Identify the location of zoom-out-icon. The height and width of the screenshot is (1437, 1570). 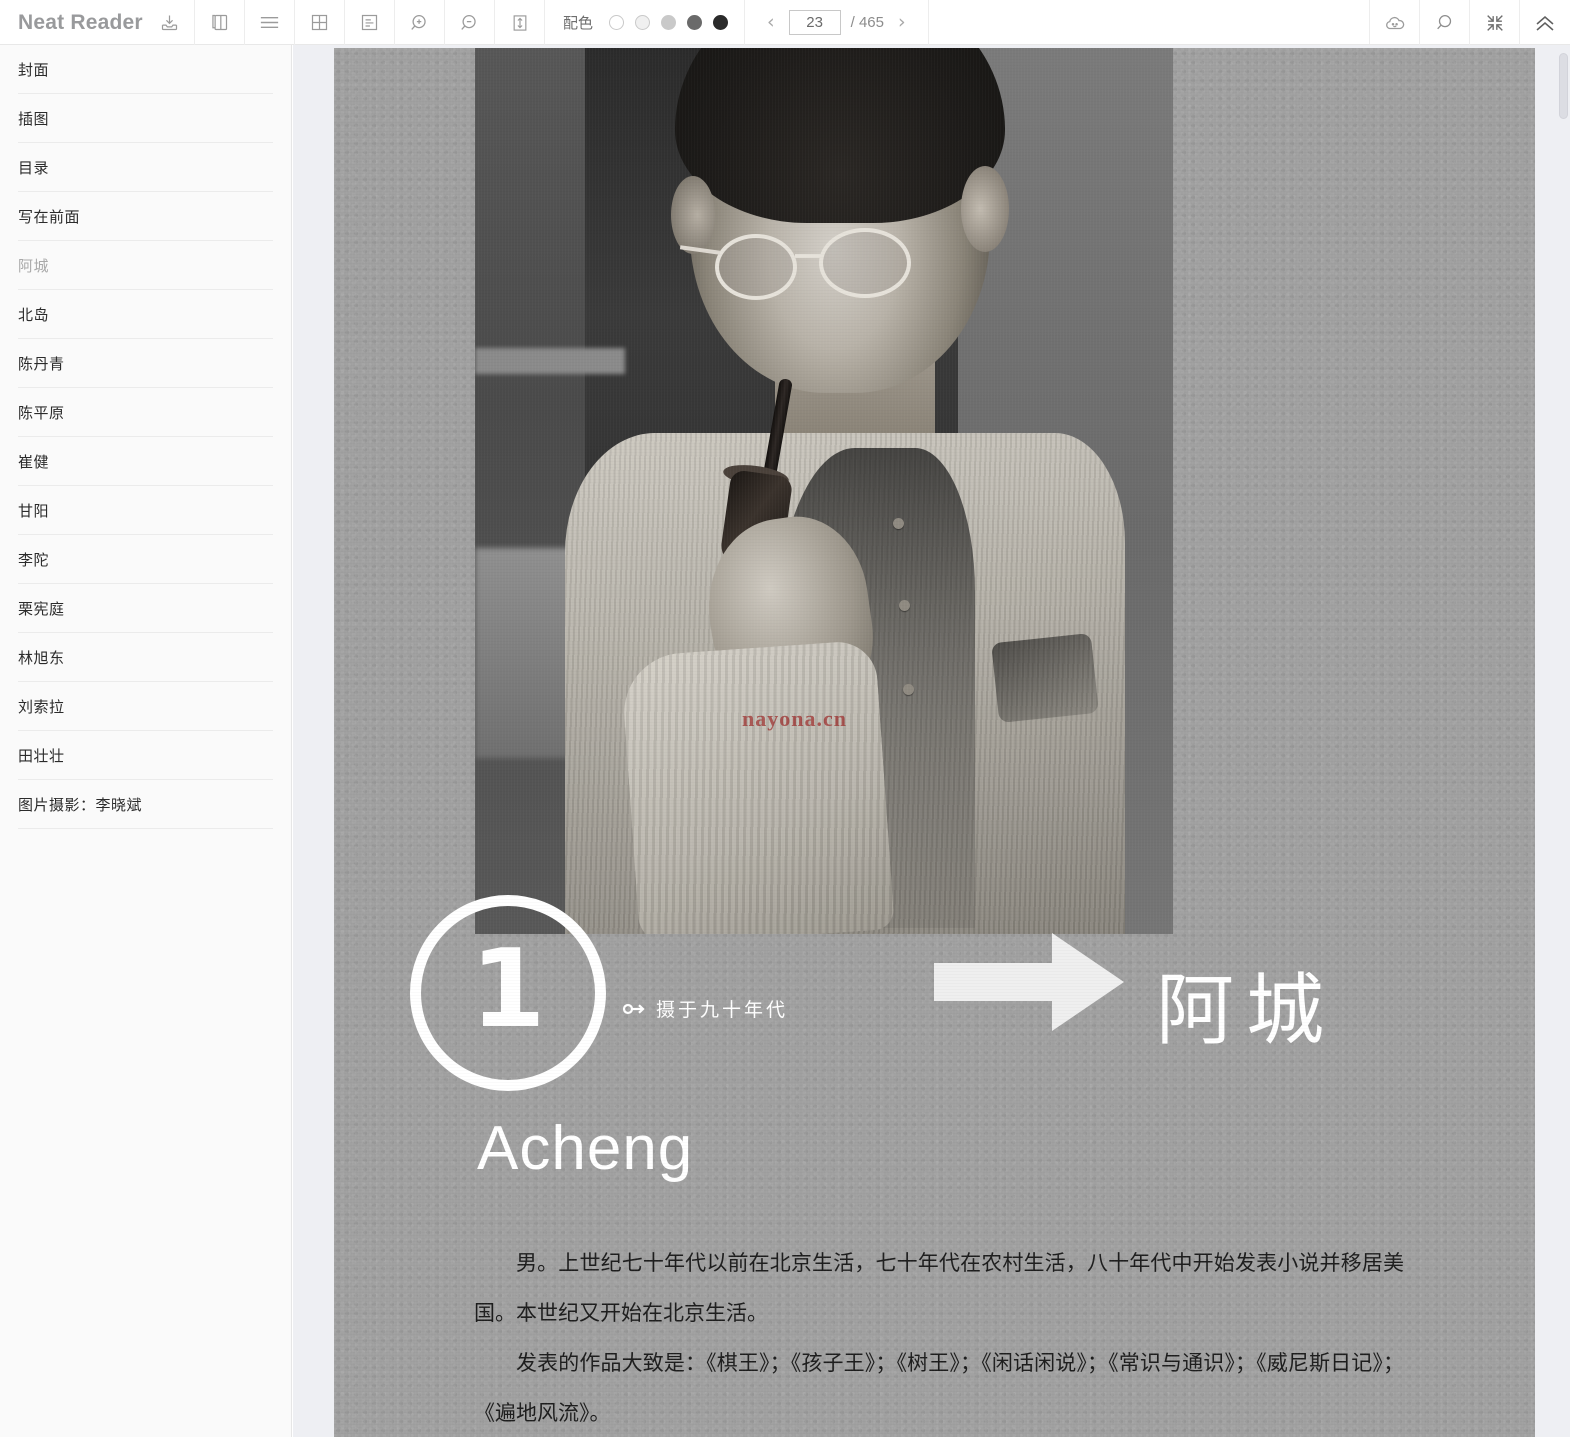
(470, 22).